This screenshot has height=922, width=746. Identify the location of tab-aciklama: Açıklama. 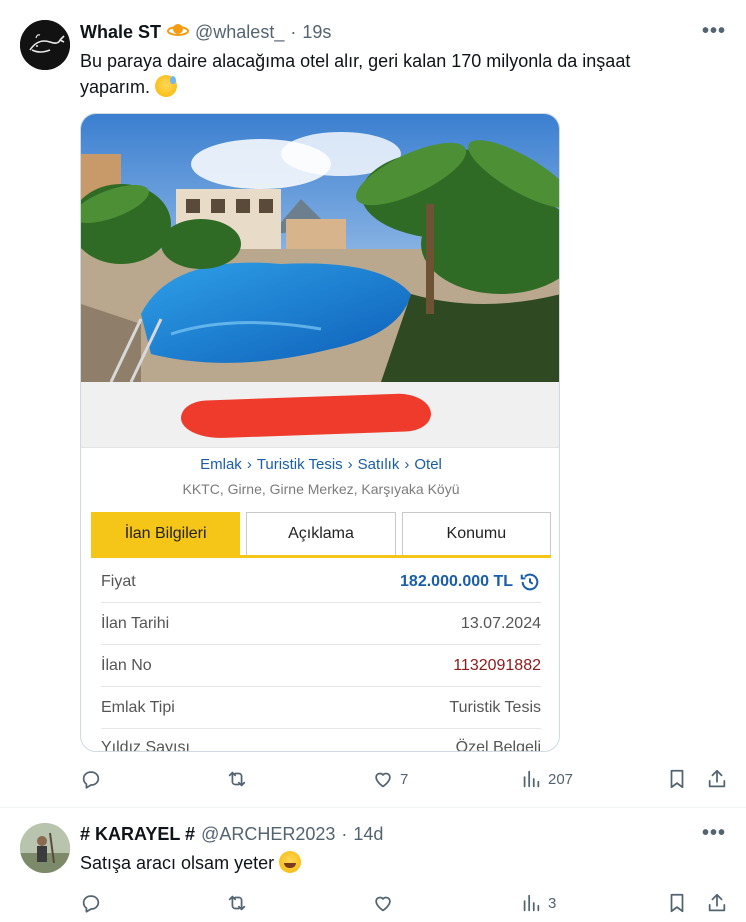
(321, 533).